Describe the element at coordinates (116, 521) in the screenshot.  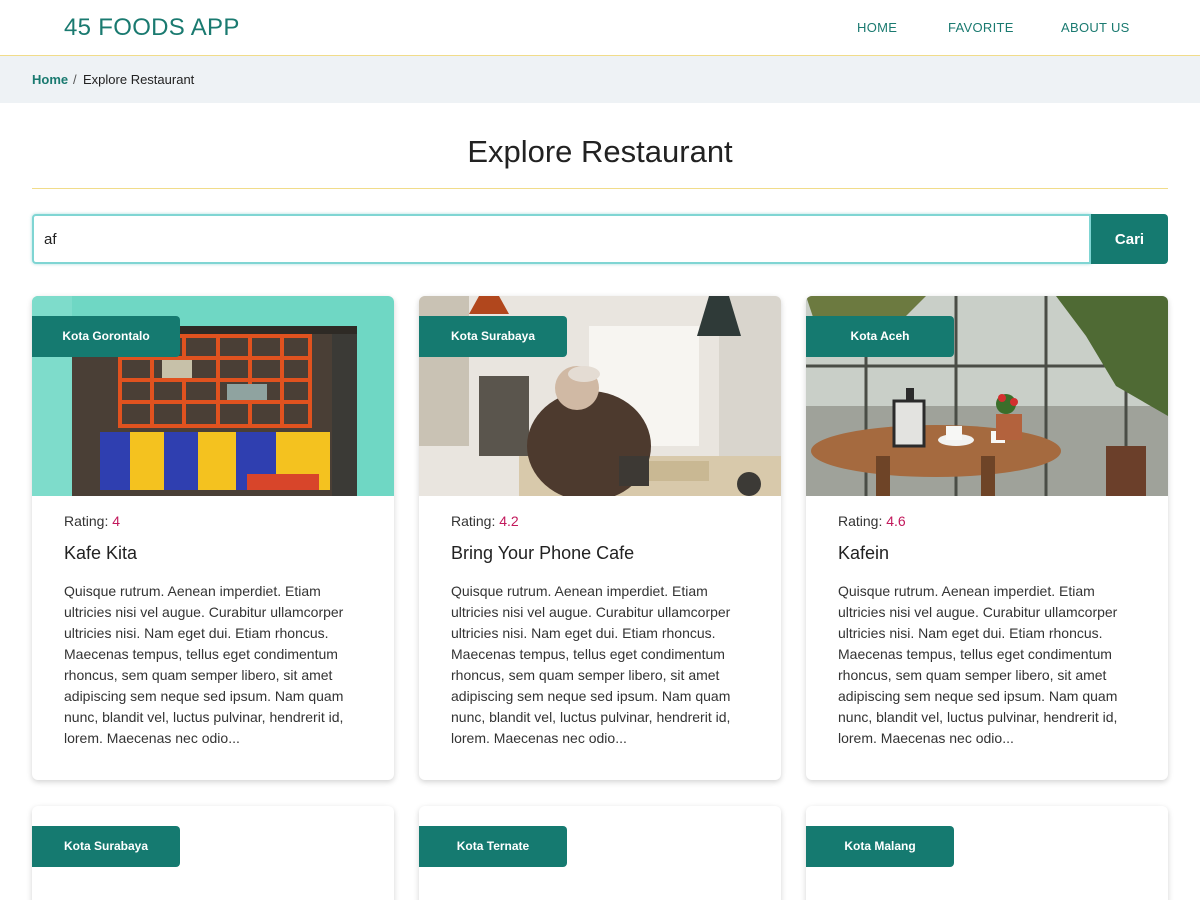
I see `rating-value: 4` at that location.